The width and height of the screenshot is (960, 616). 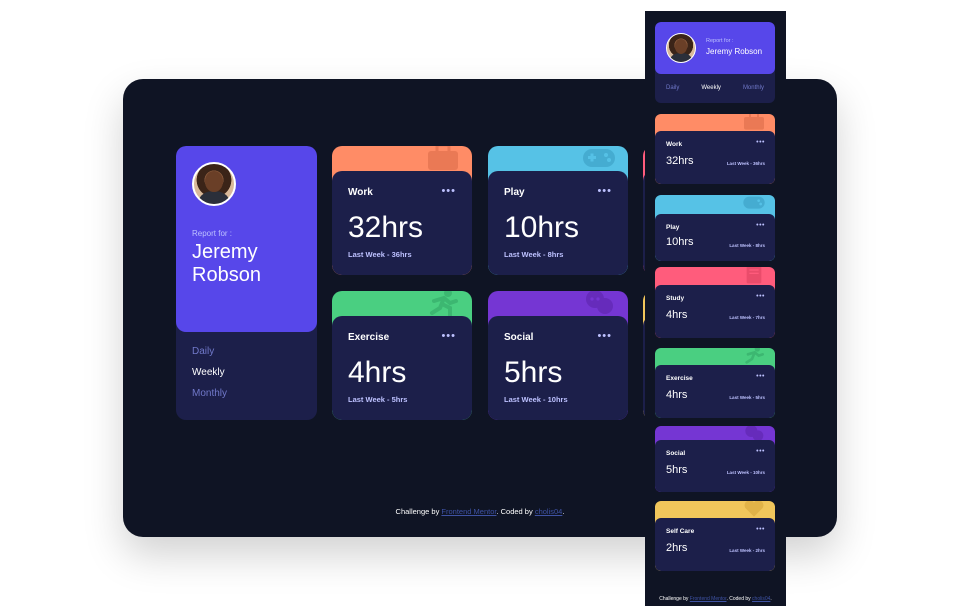 What do you see at coordinates (225, 252) in the screenshot?
I see `user-first-name: Jeremy` at bounding box center [225, 252].